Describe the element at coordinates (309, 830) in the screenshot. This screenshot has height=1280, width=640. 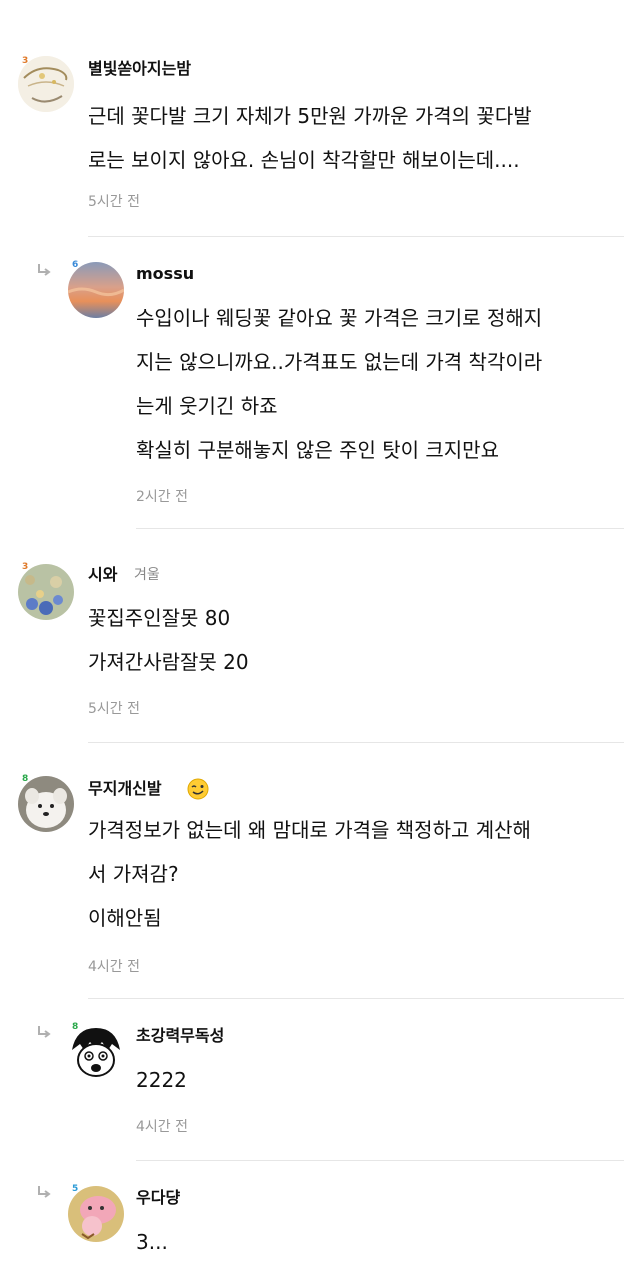
I see `comment-text-line: 가격정보가 없는데 왜 맘대로 가격을 책정하고 계산해` at that location.